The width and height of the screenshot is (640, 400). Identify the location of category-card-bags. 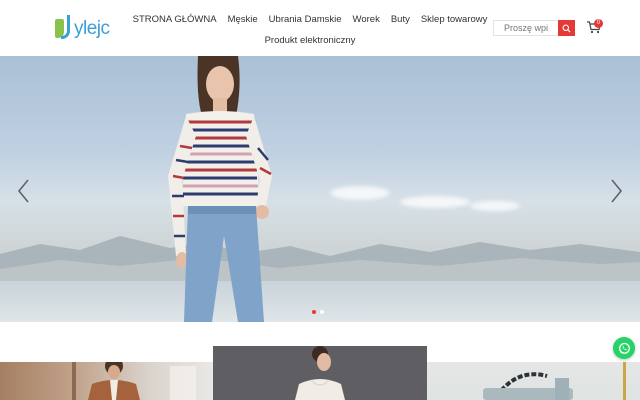
(533, 381).